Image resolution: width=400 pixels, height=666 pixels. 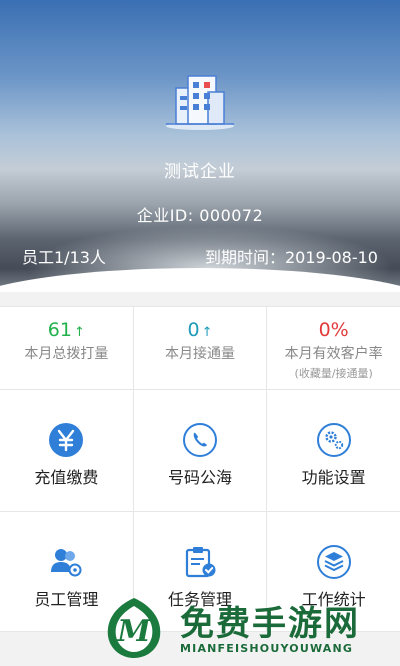 I want to click on site-watermark: M 免费手游网 MIANFEISHOUYOUWANG, so click(x=250, y=629).